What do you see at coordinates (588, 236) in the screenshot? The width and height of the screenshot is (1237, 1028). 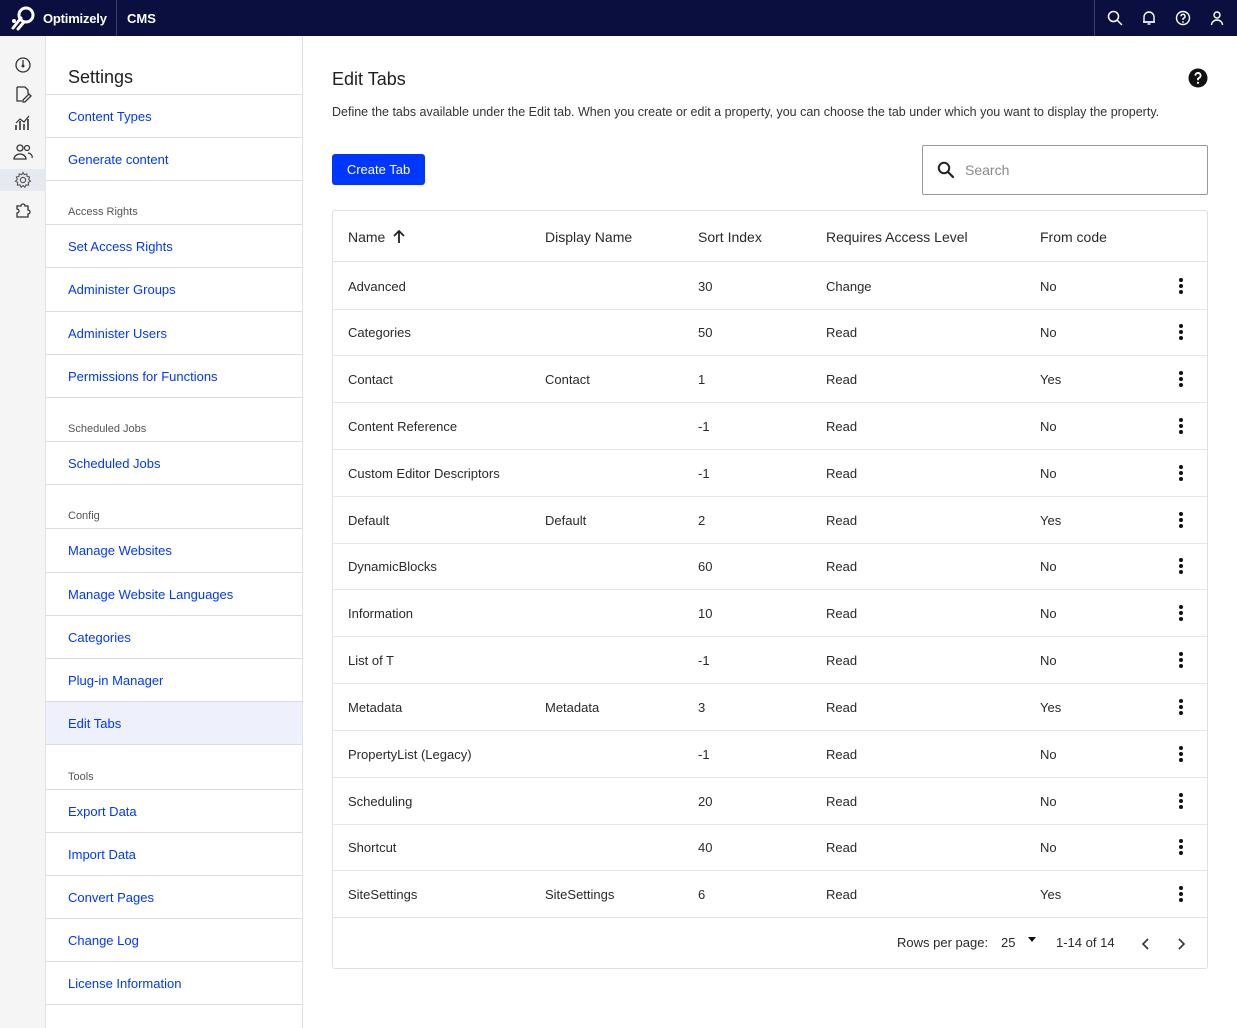 I see `column-header-display-name: Display Name` at bounding box center [588, 236].